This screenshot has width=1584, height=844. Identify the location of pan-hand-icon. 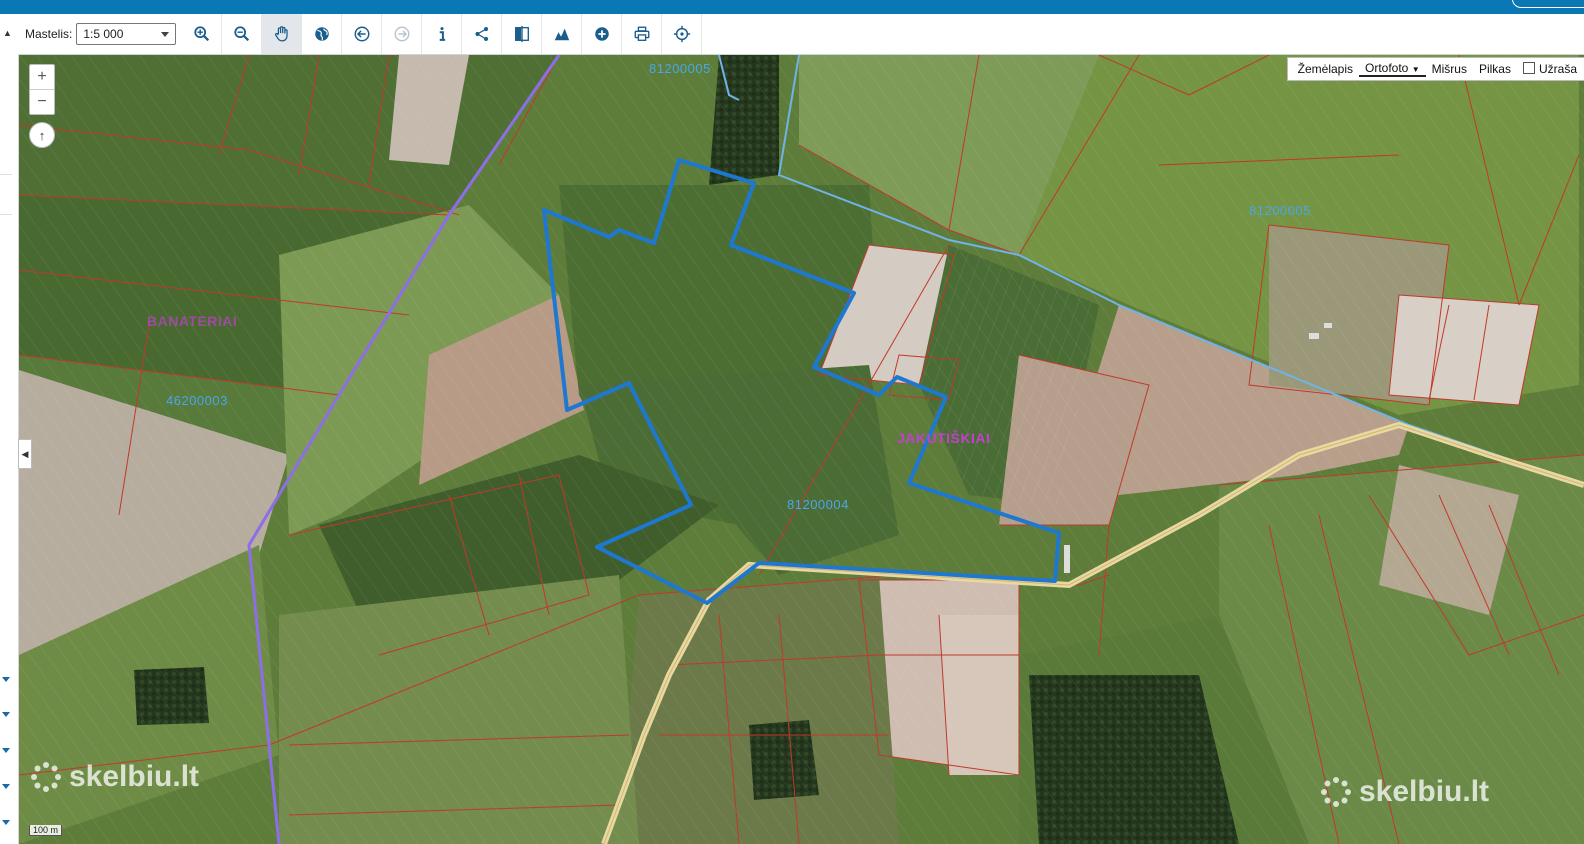
(281, 34).